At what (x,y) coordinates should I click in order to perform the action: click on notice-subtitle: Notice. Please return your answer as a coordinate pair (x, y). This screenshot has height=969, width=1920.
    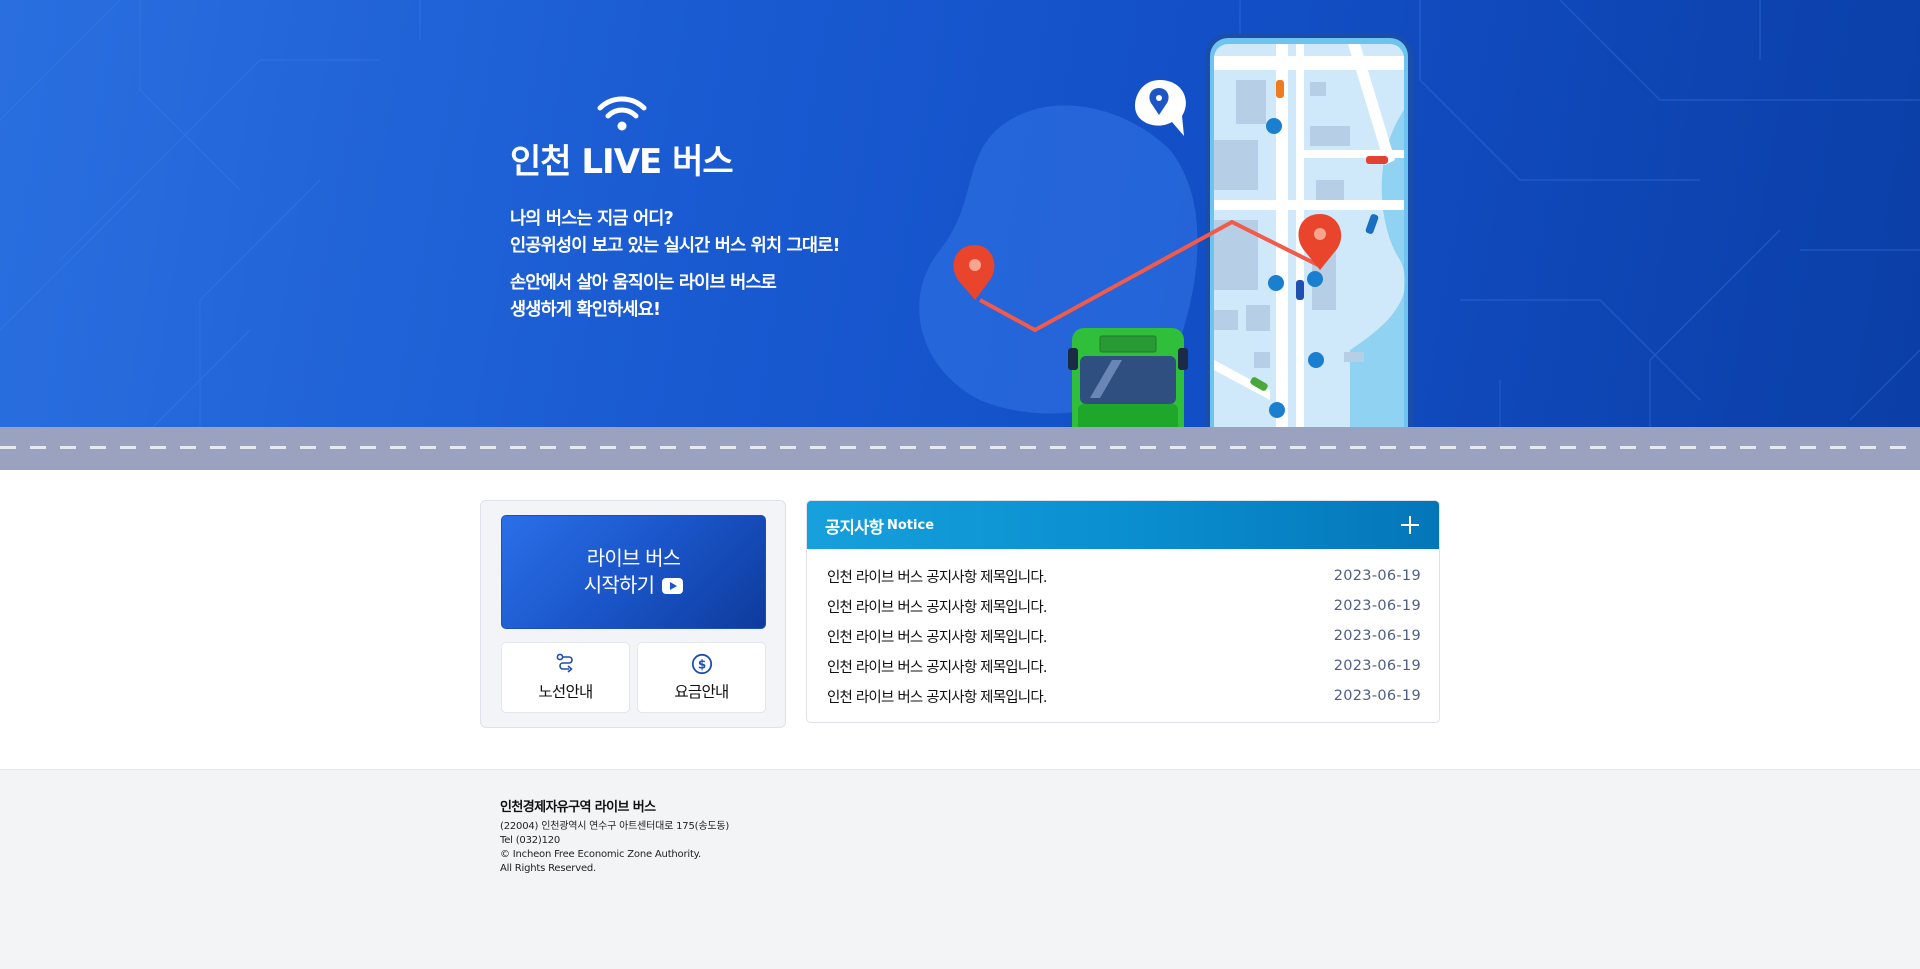
    Looking at the image, I should click on (911, 525).